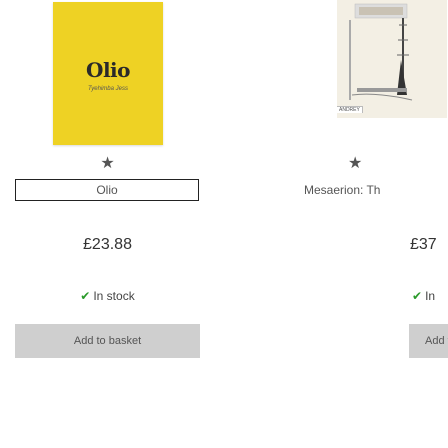  Describe the element at coordinates (107, 190) in the screenshot. I see `product-title-link: Olio` at that location.